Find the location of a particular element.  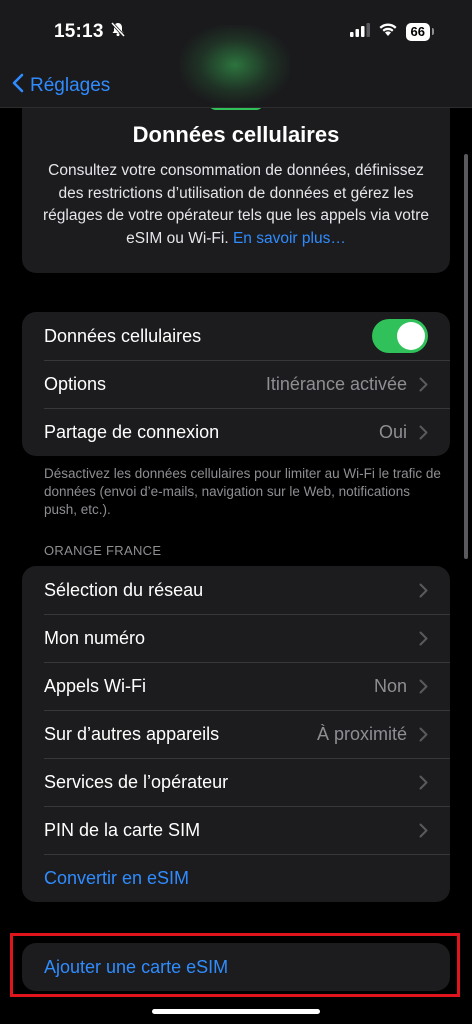

options-label: Options is located at coordinates (75, 383).